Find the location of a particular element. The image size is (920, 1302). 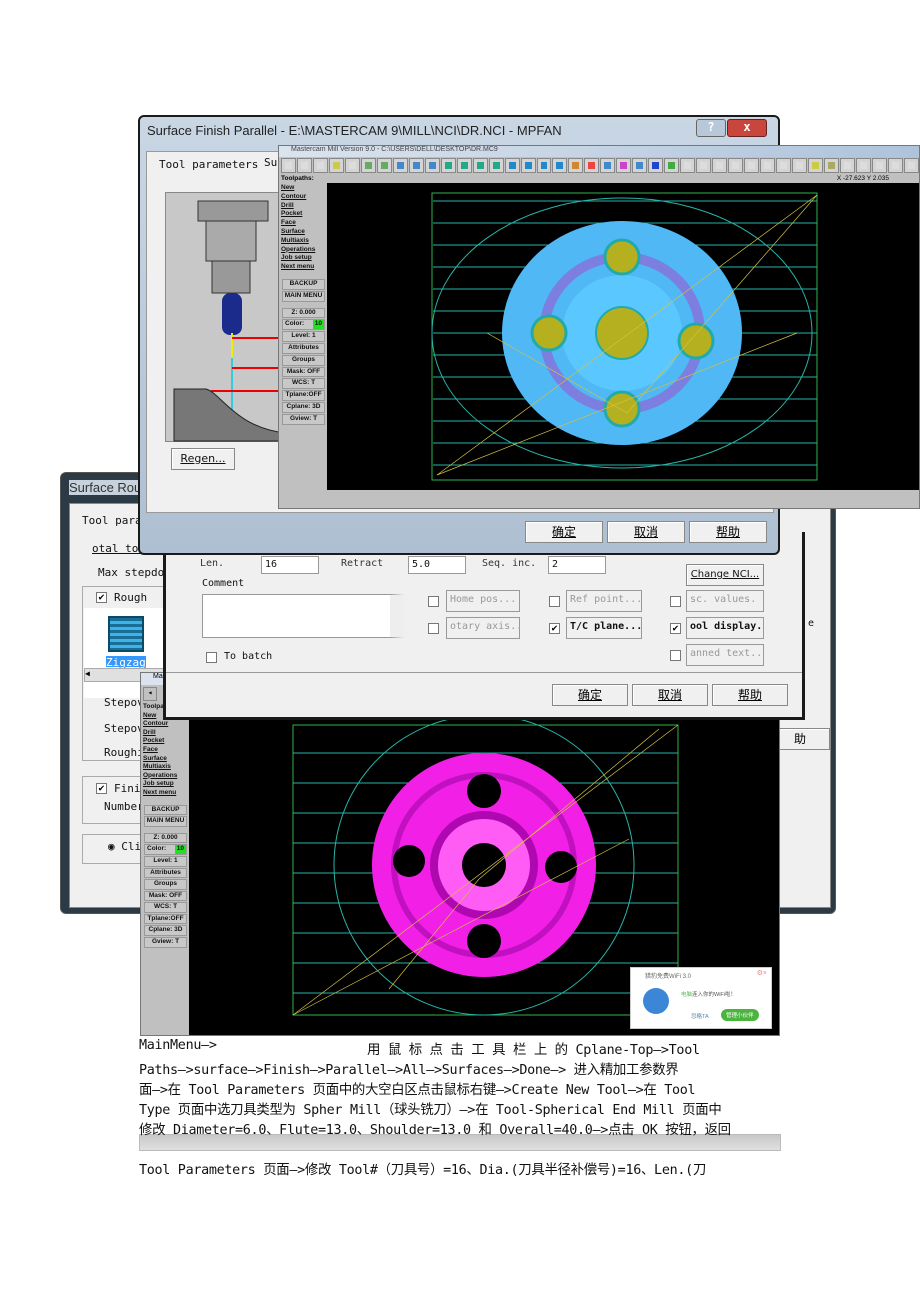

tplane-button: Tplane:OFF is located at coordinates (165, 919).